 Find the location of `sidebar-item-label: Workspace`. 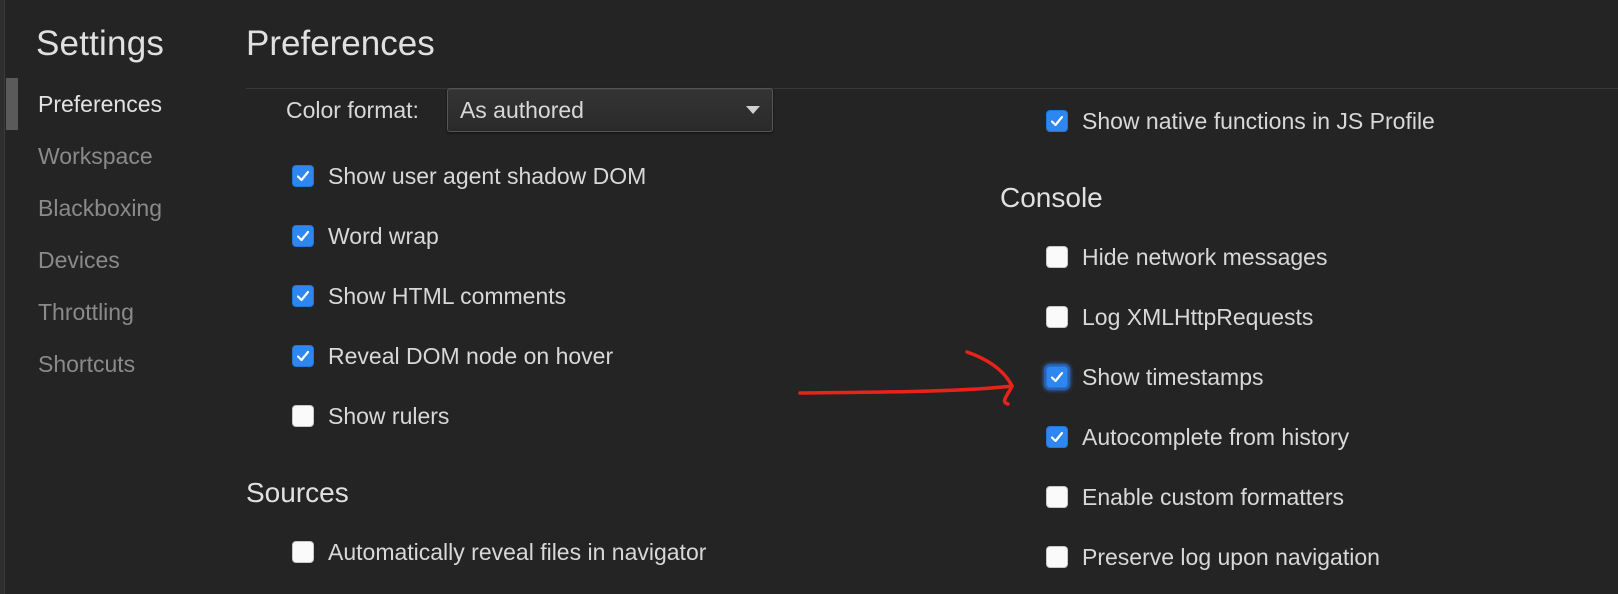

sidebar-item-label: Workspace is located at coordinates (95, 156).